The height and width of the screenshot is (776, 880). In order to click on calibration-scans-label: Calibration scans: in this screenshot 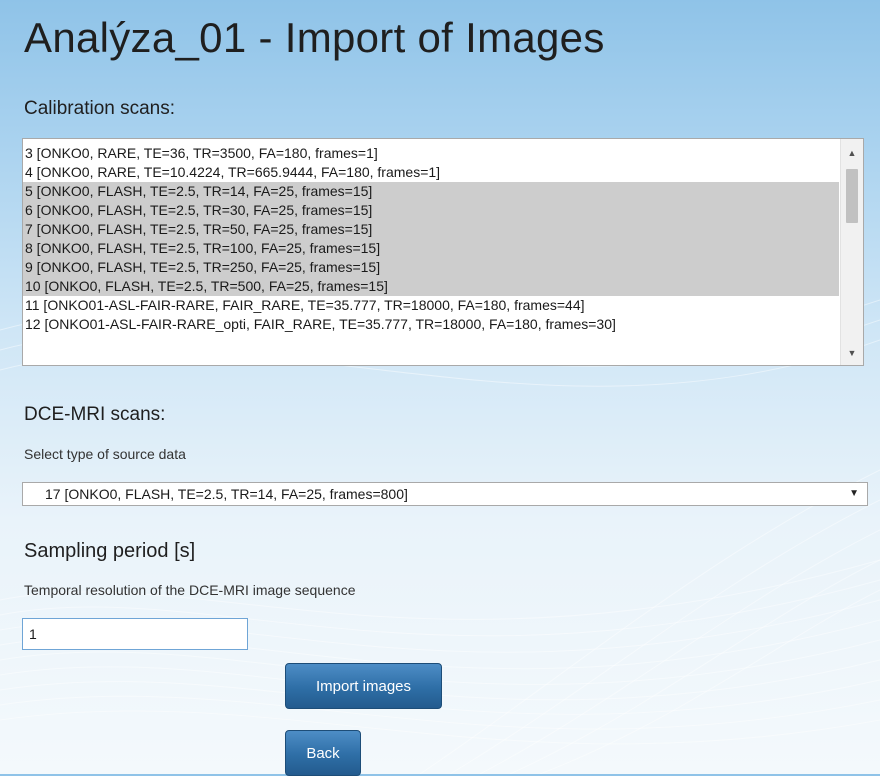, I will do `click(100, 108)`.